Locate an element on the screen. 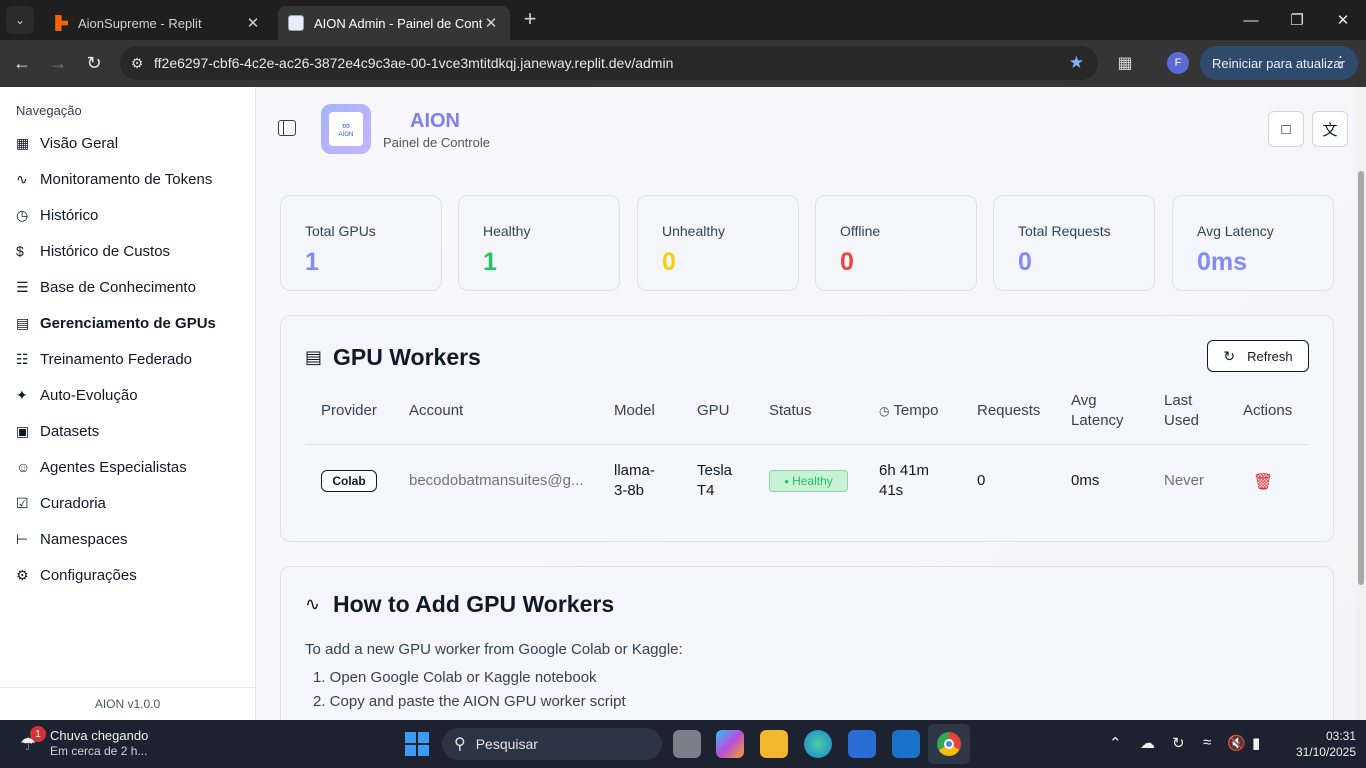 Image resolution: width=1366 pixels, height=768 pixels. sidebar-item-label: Histórico is located at coordinates (69, 215).